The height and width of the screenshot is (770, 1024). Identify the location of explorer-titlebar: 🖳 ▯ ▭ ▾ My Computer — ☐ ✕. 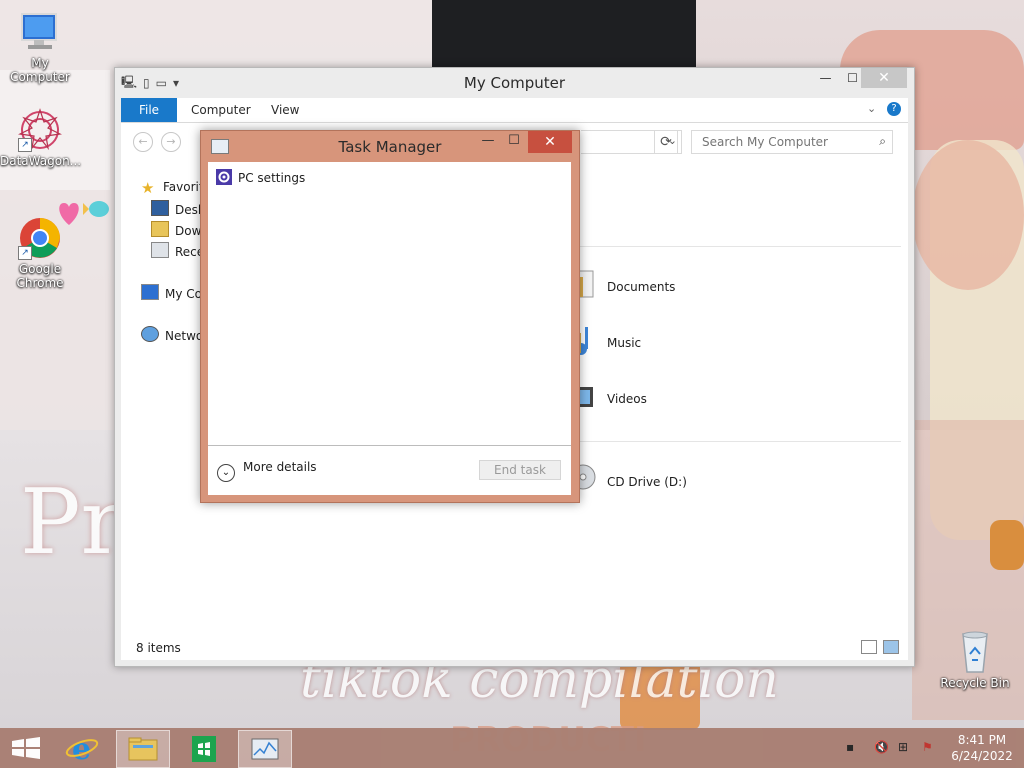
(514, 83).